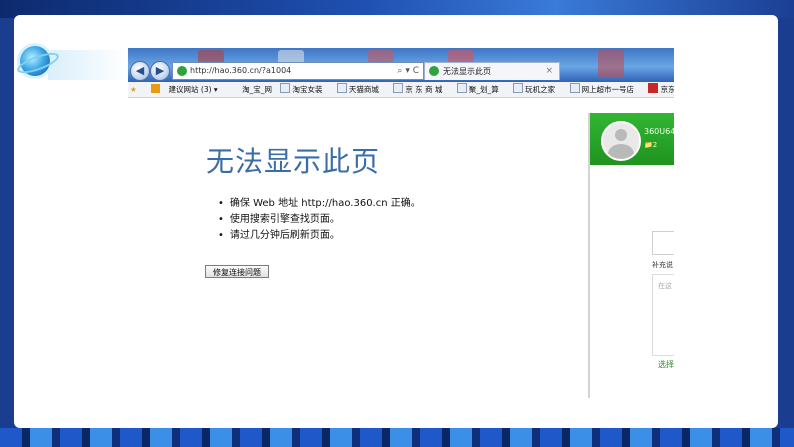 This screenshot has height=447, width=794. What do you see at coordinates (160, 71) in the screenshot?
I see `forward-arrow-icon: ▶` at bounding box center [160, 71].